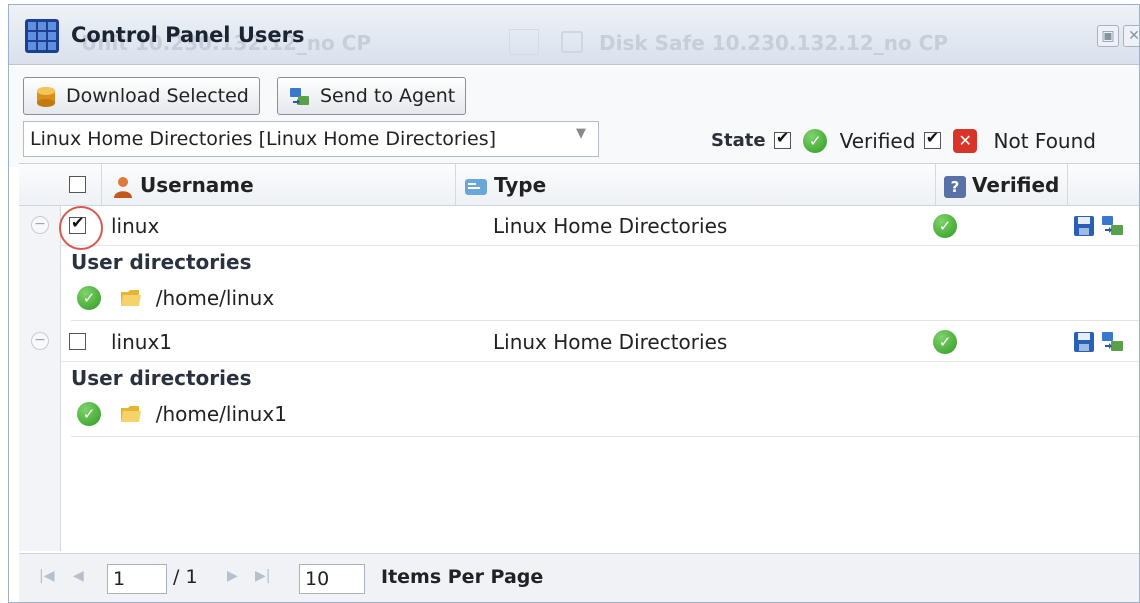 The height and width of the screenshot is (603, 1140). I want to click on table-row: linux1 Linux Home Directories ✓, so click(600, 342).